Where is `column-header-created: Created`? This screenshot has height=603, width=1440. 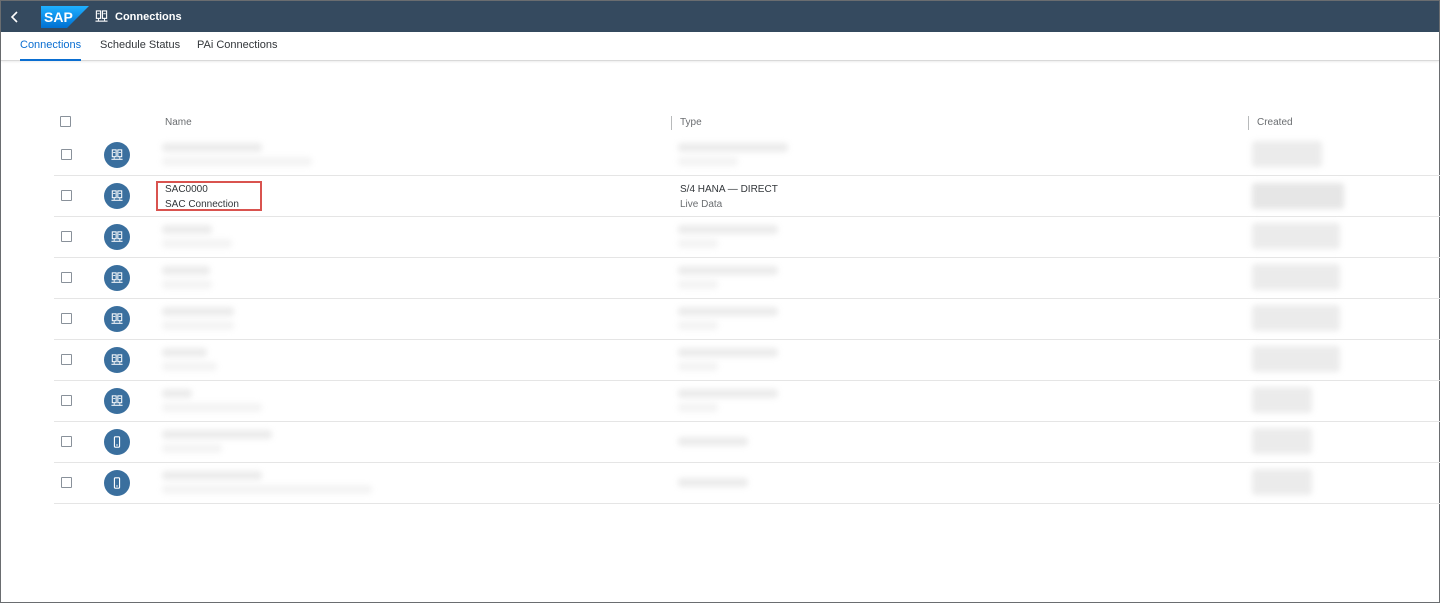 column-header-created: Created is located at coordinates (1275, 122).